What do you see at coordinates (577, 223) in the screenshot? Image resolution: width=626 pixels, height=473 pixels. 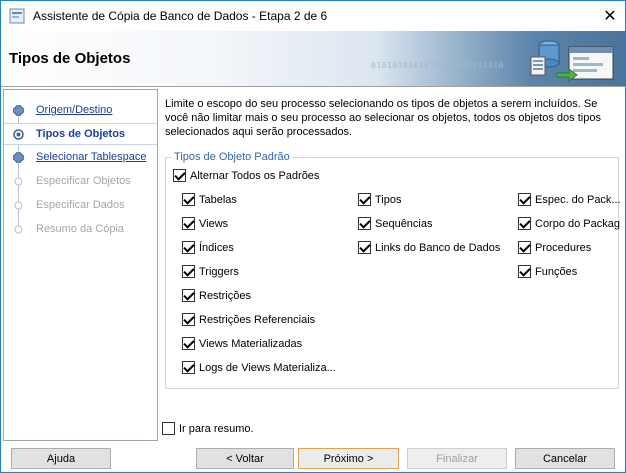 I see `checkbox-label: Corpo do Packag` at bounding box center [577, 223].